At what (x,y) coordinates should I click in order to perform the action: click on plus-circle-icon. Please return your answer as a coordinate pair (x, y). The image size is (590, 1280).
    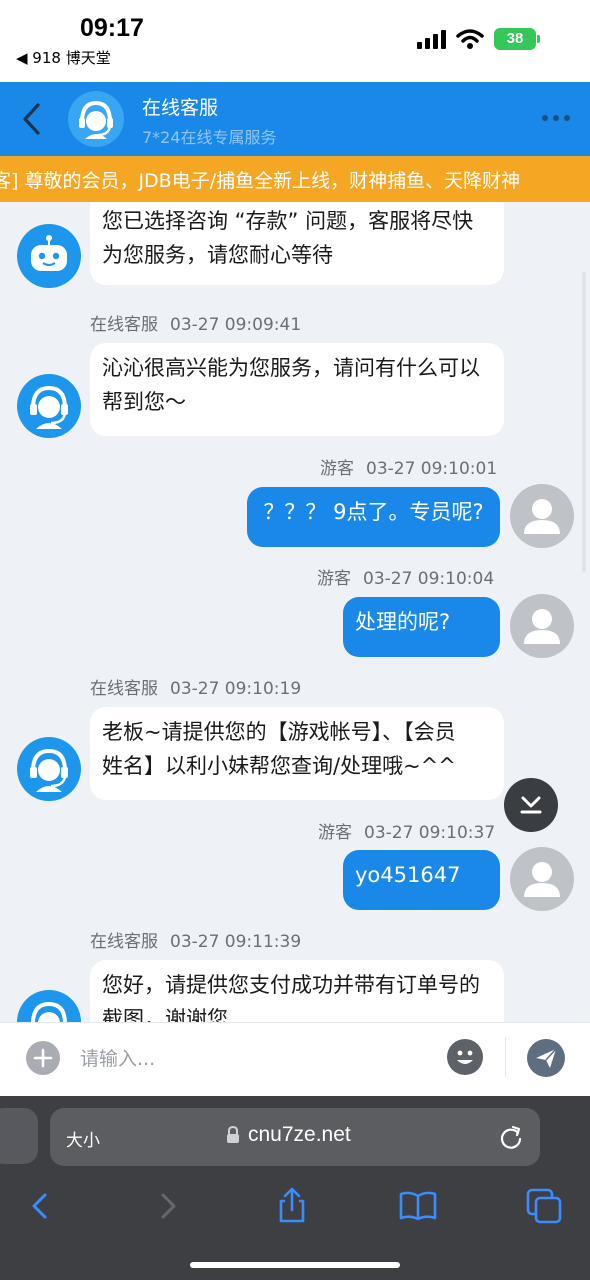
    Looking at the image, I should click on (43, 1058).